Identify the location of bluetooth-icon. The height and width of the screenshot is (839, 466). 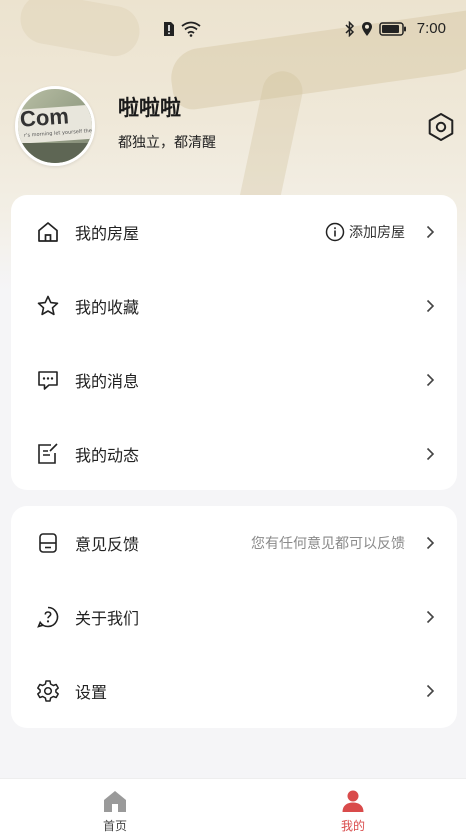
(349, 28).